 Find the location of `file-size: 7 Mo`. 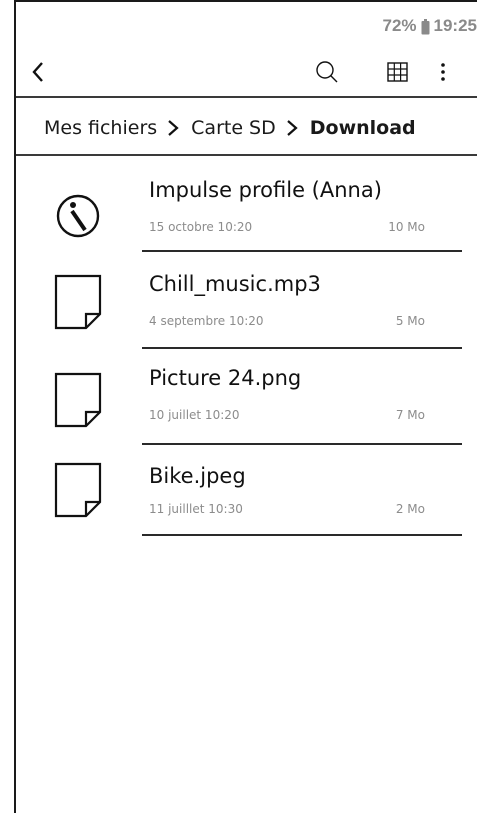

file-size: 7 Mo is located at coordinates (410, 415).